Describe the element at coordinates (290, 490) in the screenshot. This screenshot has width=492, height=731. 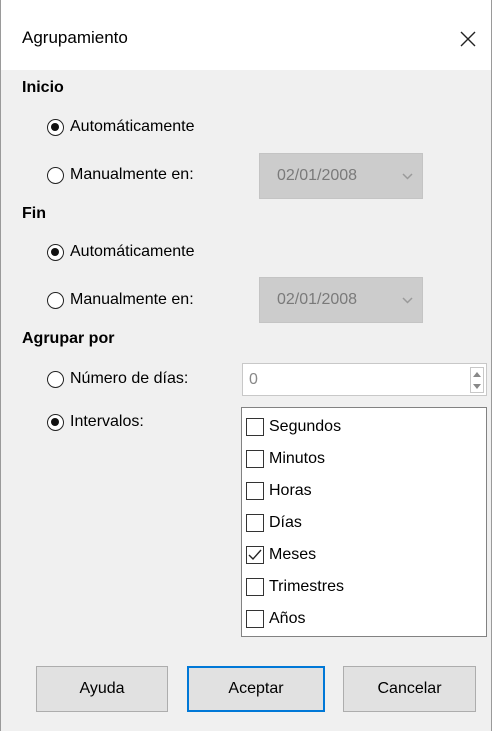
I see `interval-label: Horas` at that location.